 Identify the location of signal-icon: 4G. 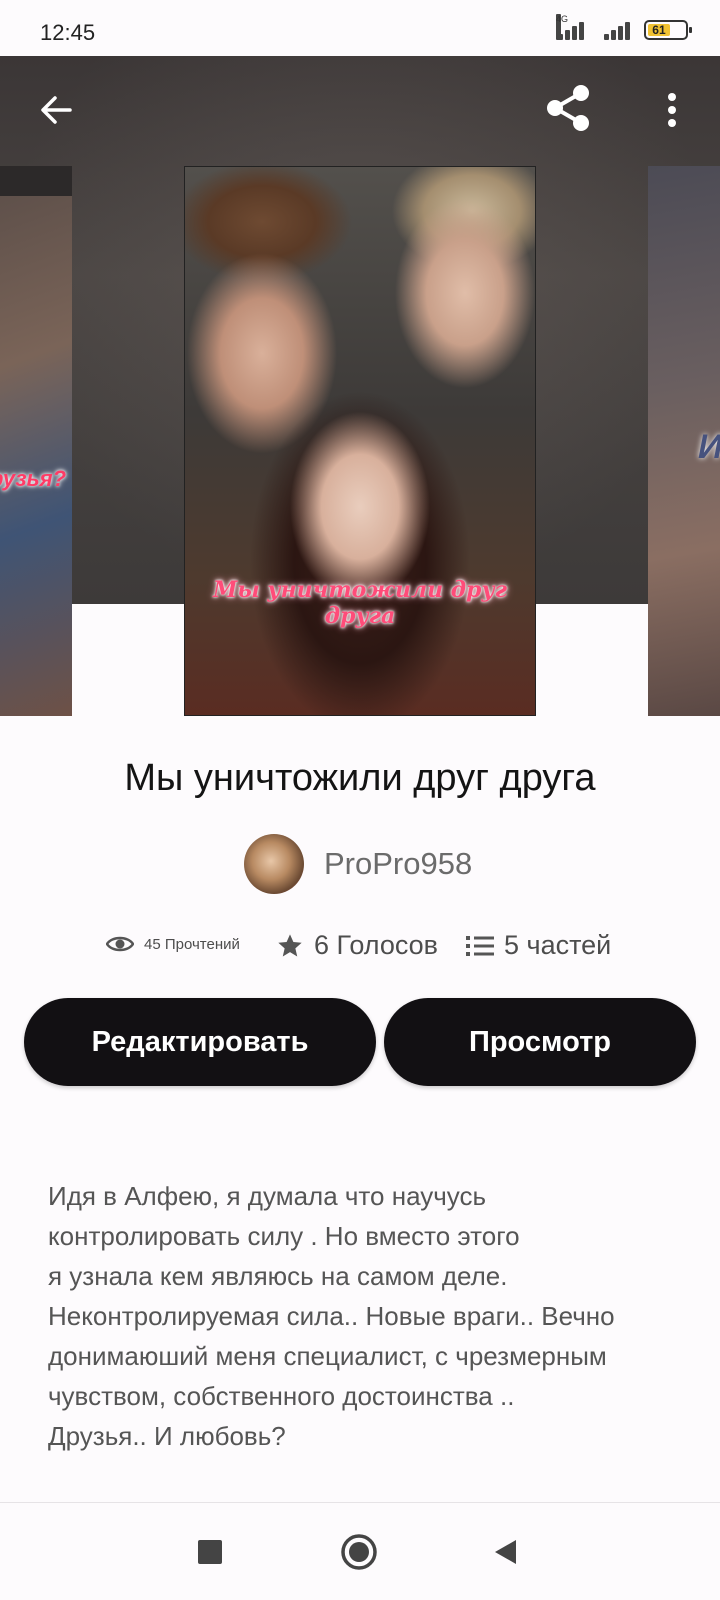
(572, 28).